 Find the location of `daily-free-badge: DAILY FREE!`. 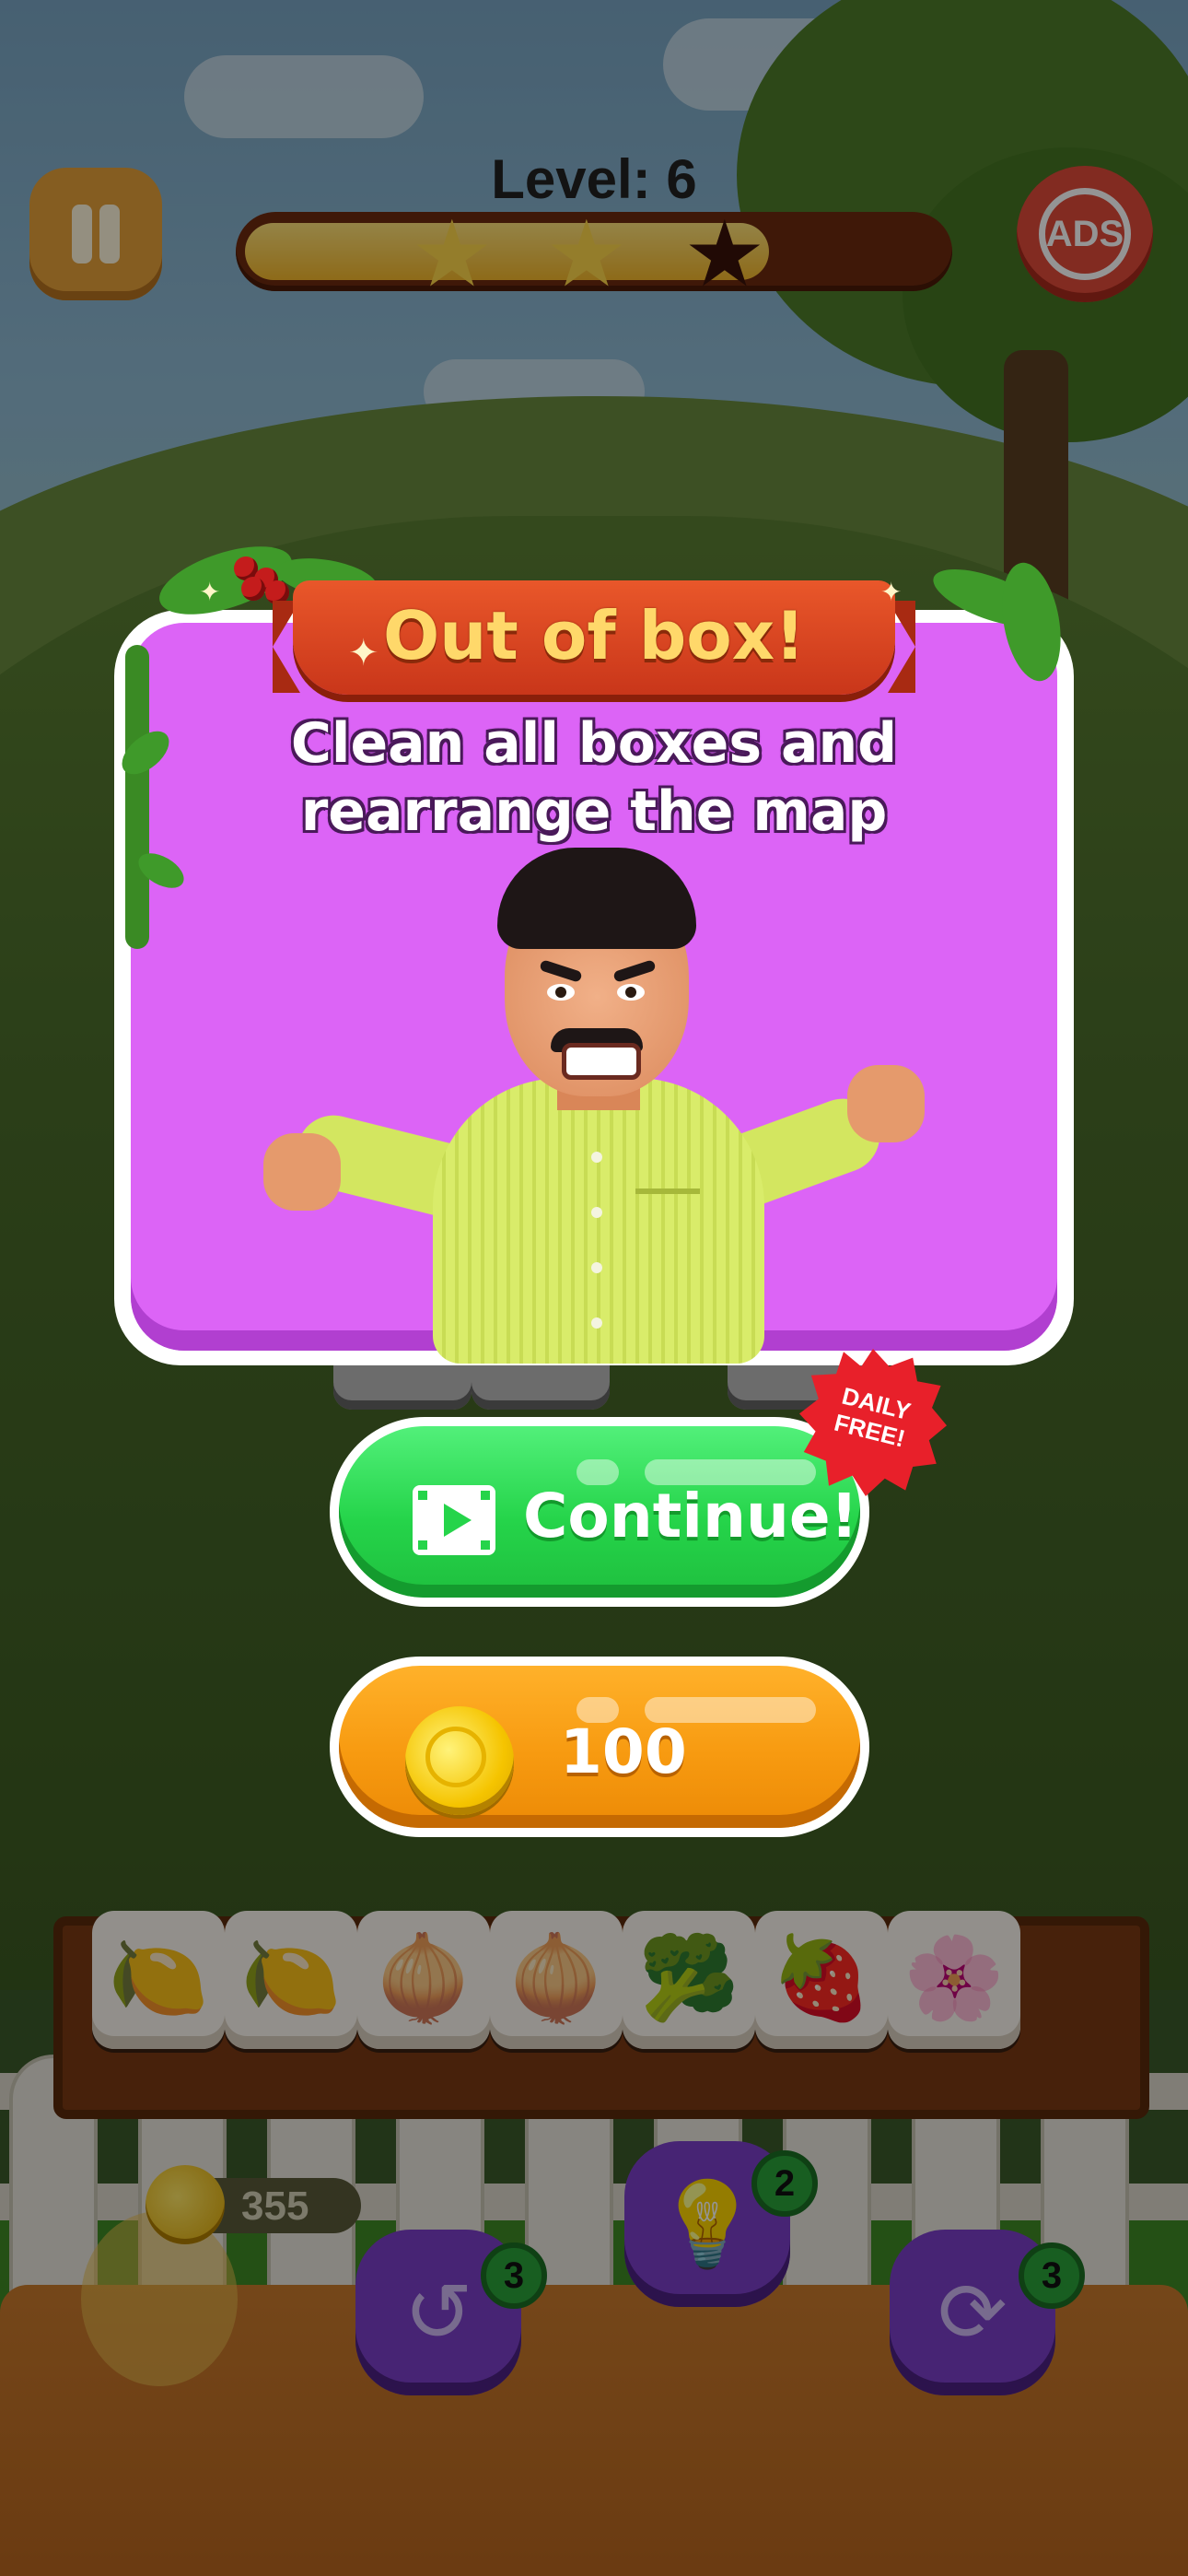

daily-free-badge: DAILY FREE! is located at coordinates (873, 1422).